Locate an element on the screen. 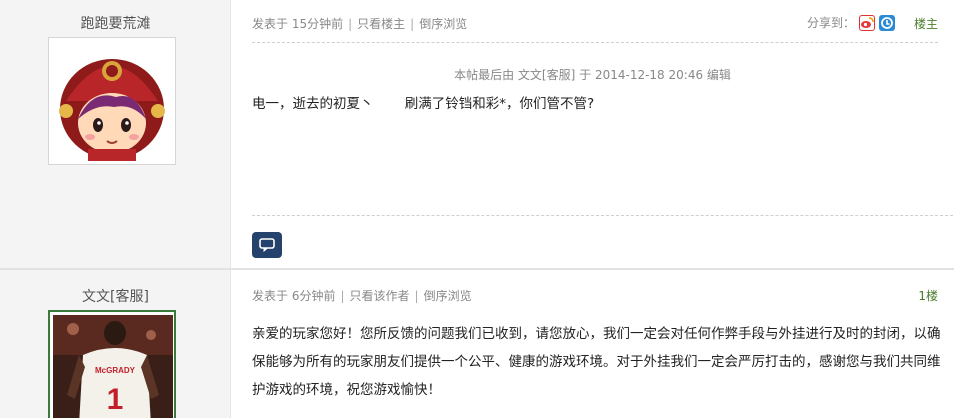  edit-suffix: 编辑 is located at coordinates (718, 75).